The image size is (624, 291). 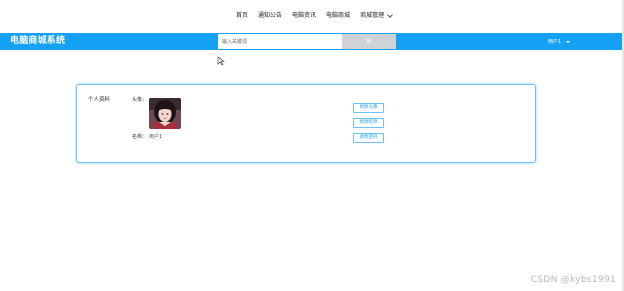 What do you see at coordinates (369, 41) in the screenshot?
I see `search-button: 搜` at bounding box center [369, 41].